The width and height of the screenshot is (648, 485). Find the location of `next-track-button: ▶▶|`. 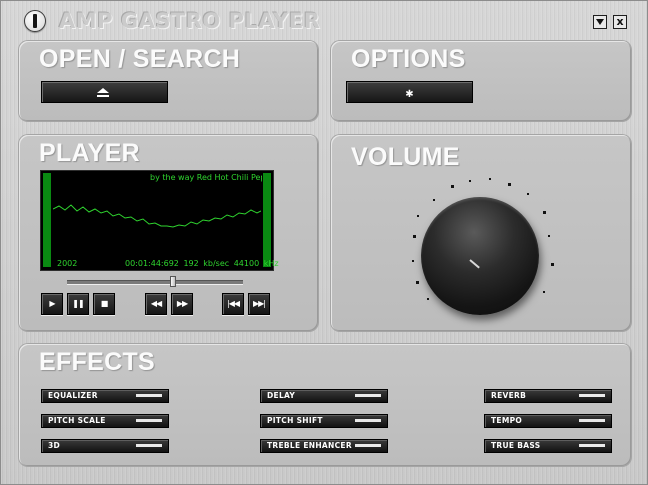

next-track-button: ▶▶| is located at coordinates (259, 304).